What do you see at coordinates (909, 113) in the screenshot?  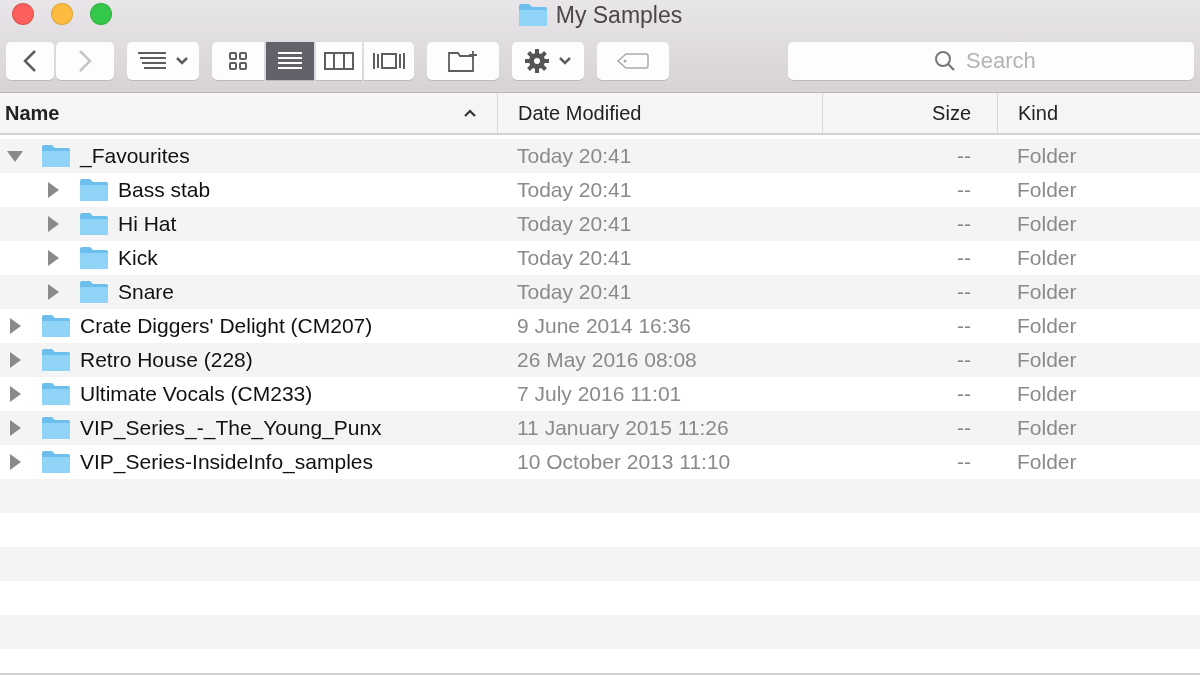 I see `column-header: Size` at bounding box center [909, 113].